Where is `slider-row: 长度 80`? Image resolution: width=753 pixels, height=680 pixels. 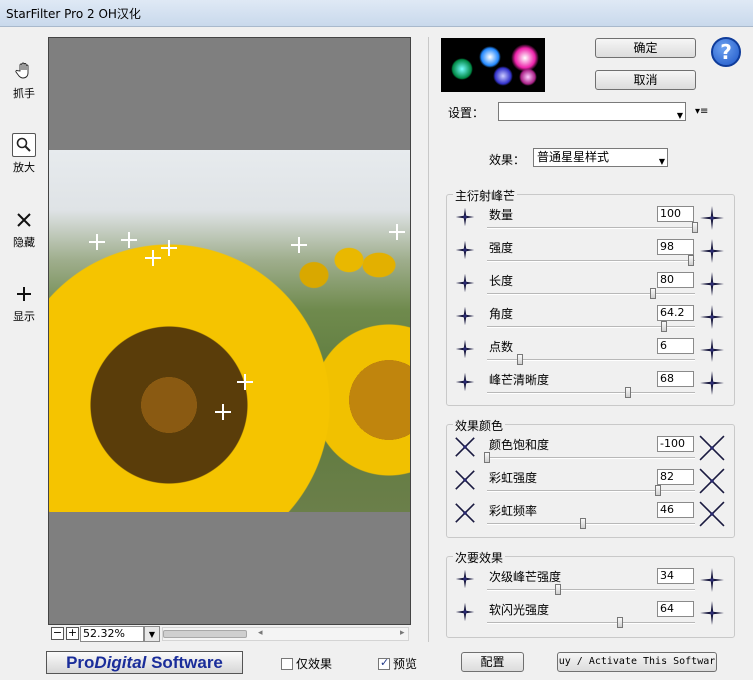 slider-row: 长度 80 is located at coordinates (591, 285).